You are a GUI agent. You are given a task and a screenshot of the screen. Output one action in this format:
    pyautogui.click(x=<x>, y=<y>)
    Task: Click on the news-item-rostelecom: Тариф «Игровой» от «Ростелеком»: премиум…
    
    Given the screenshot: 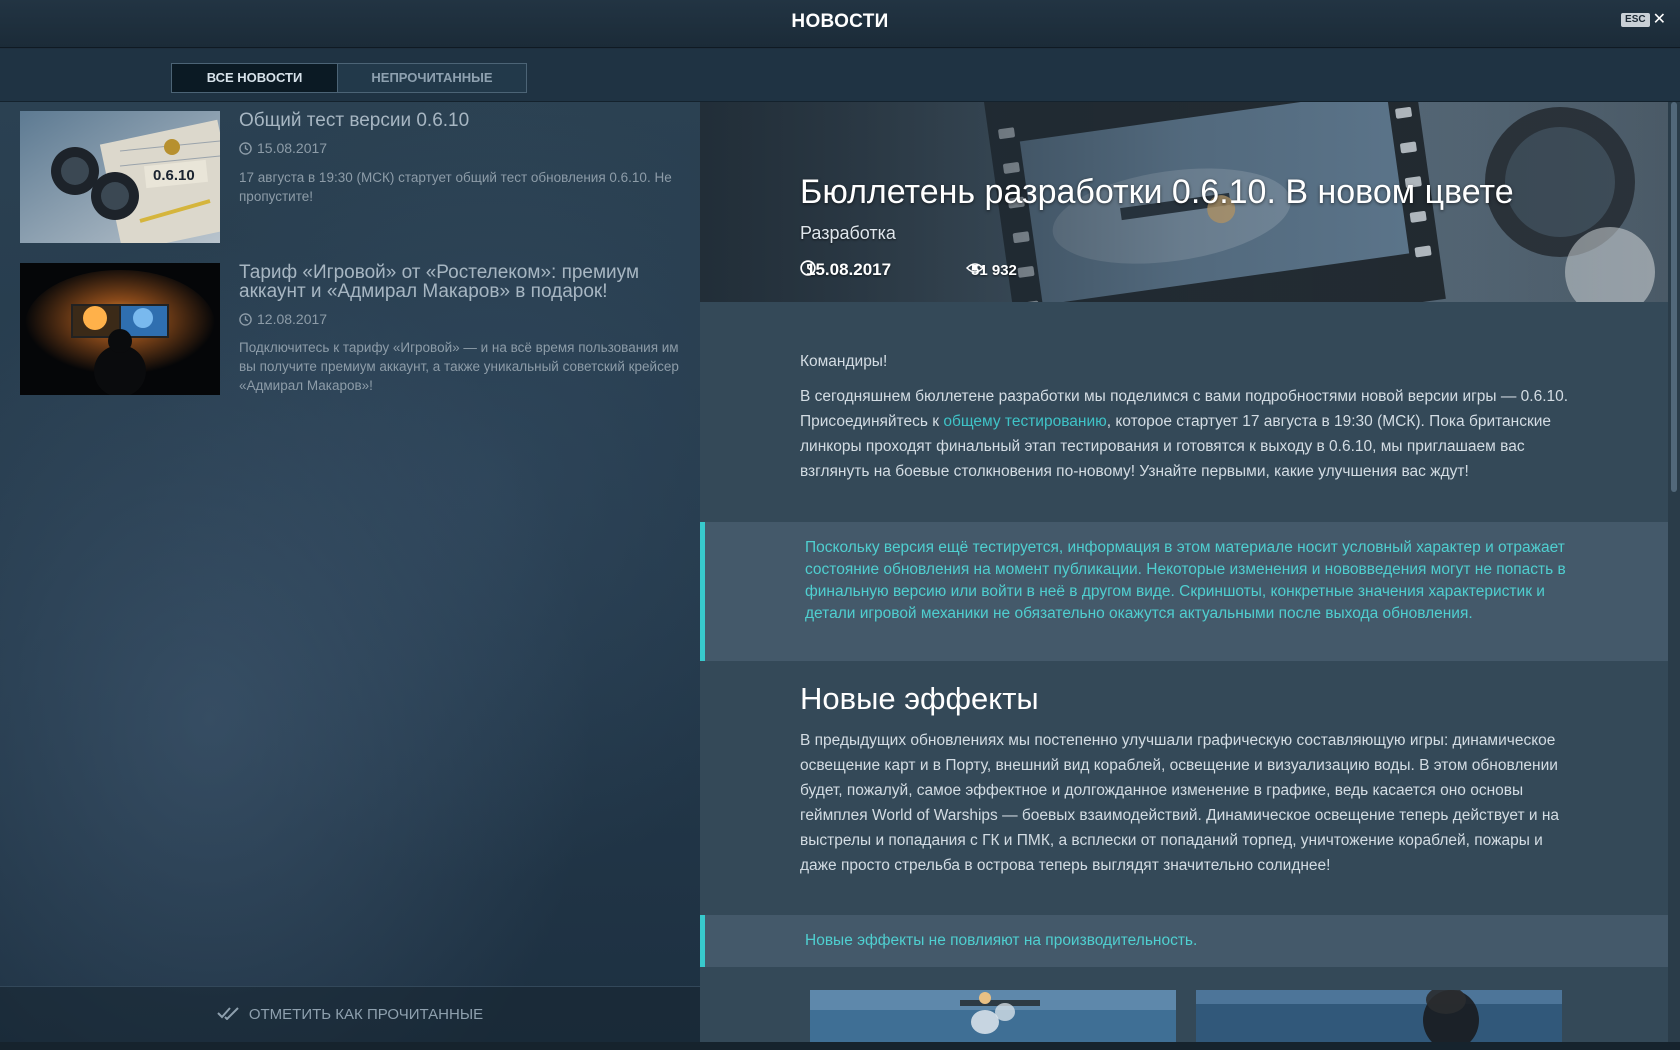 What is the action you would take?
    pyautogui.click(x=355, y=330)
    